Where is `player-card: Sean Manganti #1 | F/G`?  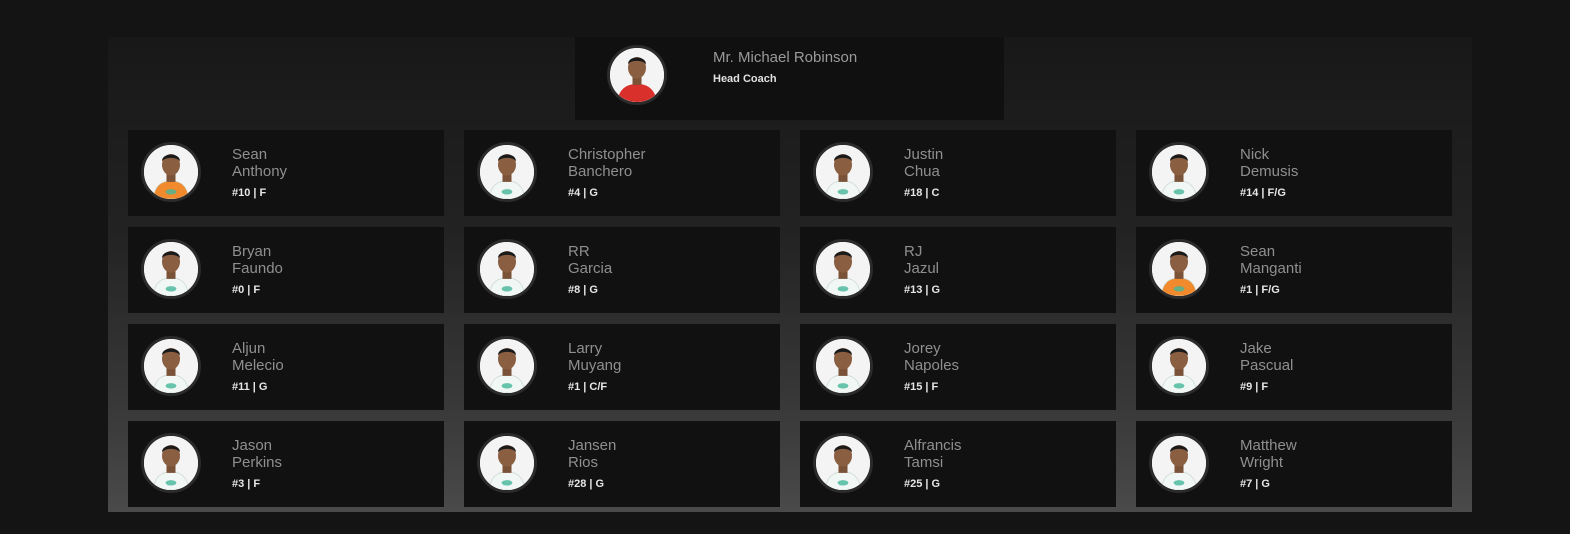
player-card: Sean Manganti #1 | F/G is located at coordinates (1294, 270).